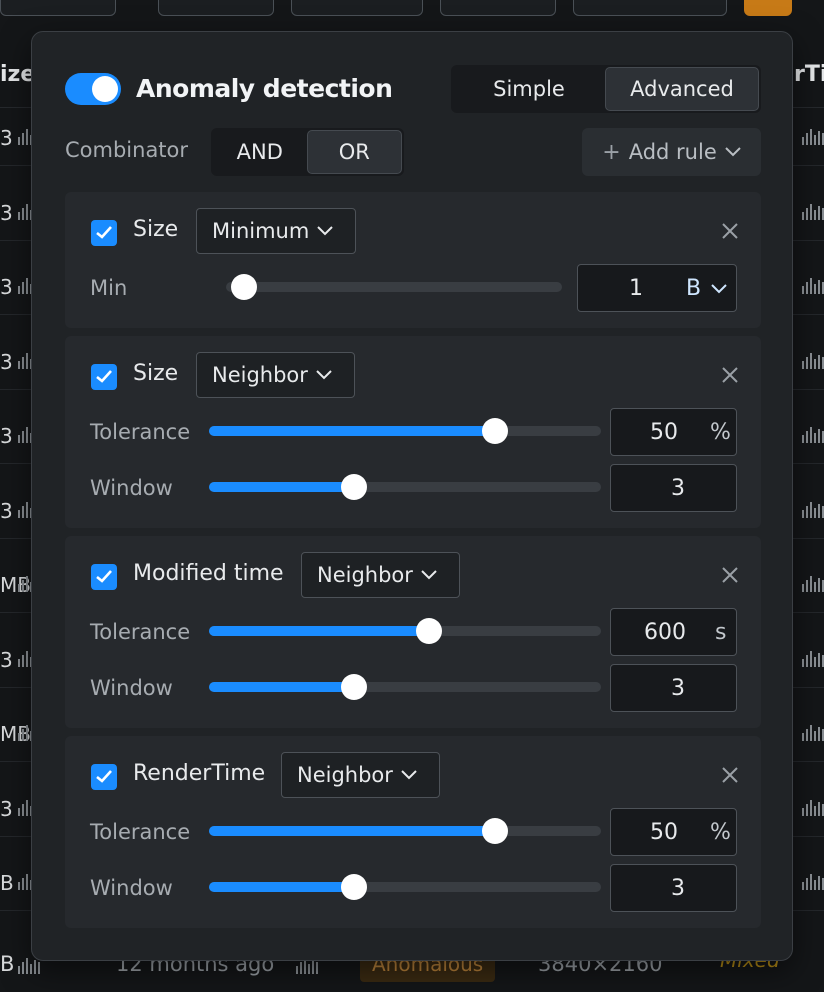 Image resolution: width=824 pixels, height=992 pixels. I want to click on toolbar-search-box, so click(58, 8).